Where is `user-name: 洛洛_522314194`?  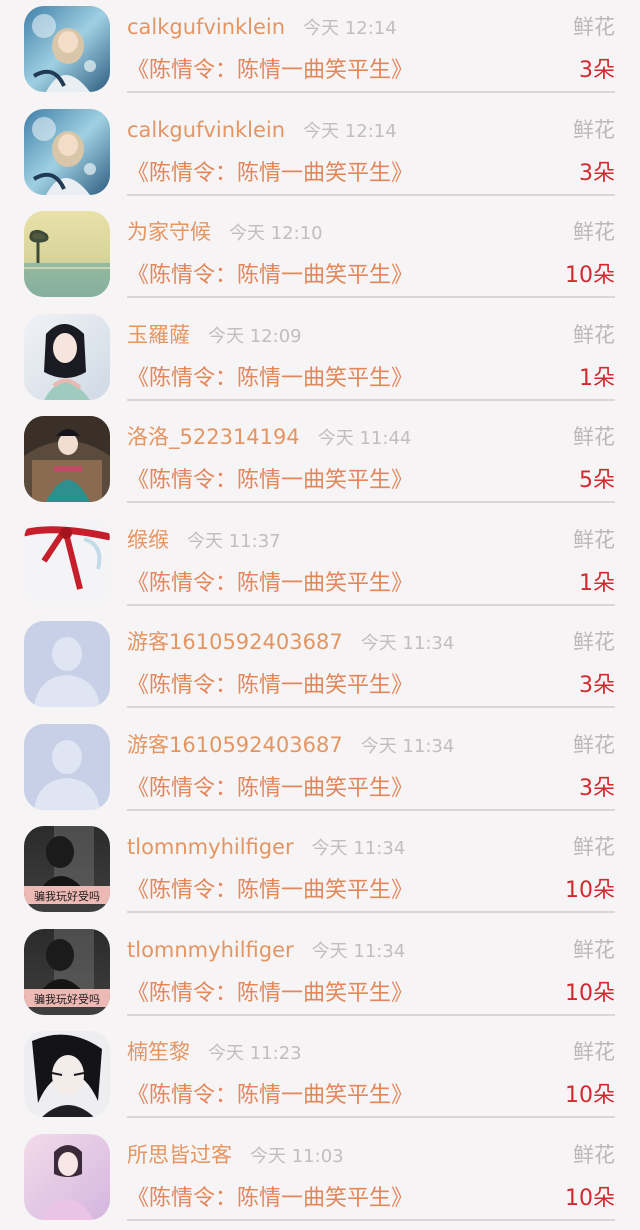
user-name: 洛洛_522314194 is located at coordinates (213, 437).